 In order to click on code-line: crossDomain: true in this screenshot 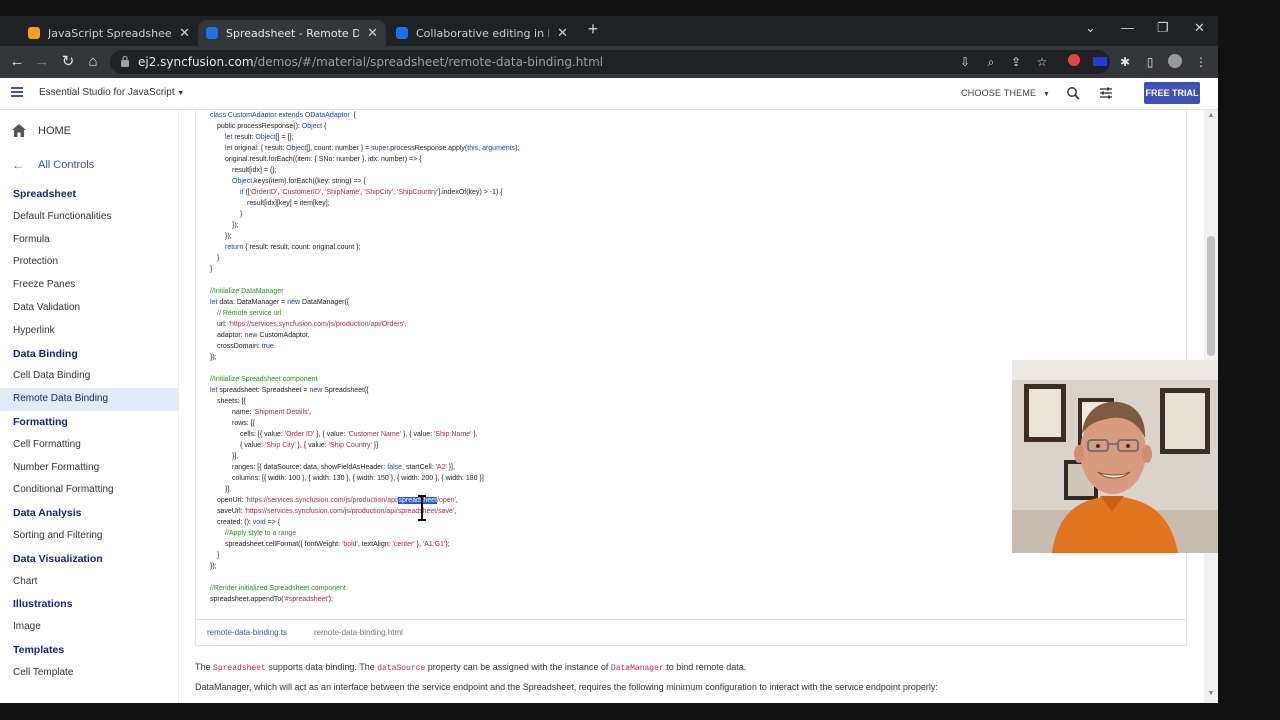, I will do `click(245, 346)`.